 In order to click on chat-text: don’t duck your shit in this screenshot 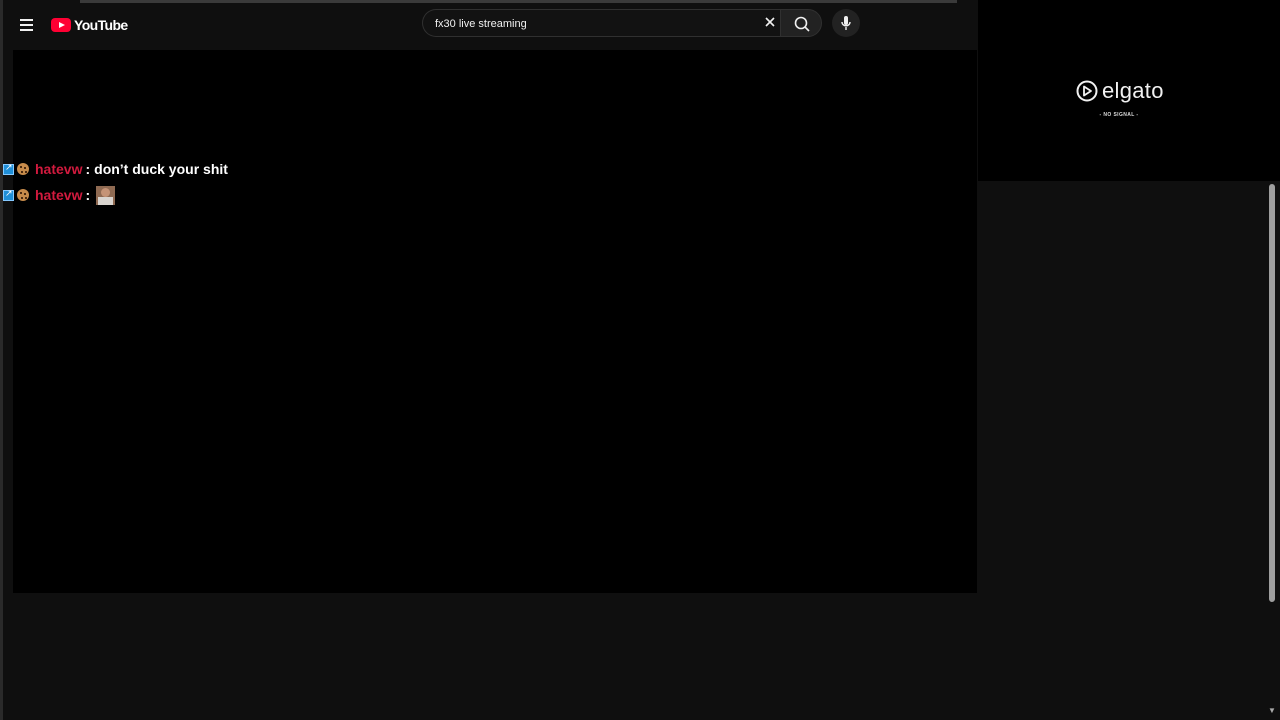, I will do `click(161, 169)`.